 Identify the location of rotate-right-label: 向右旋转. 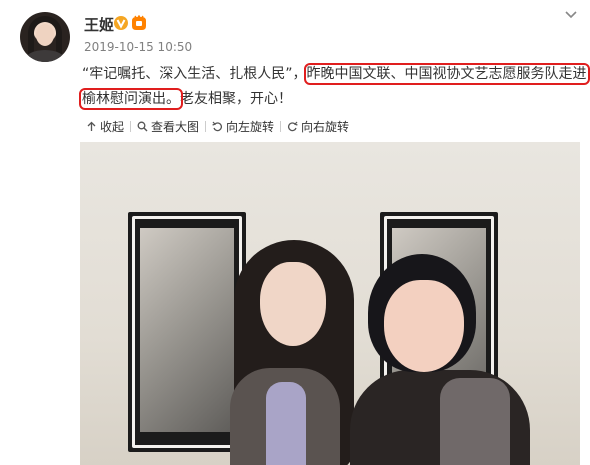
(325, 127).